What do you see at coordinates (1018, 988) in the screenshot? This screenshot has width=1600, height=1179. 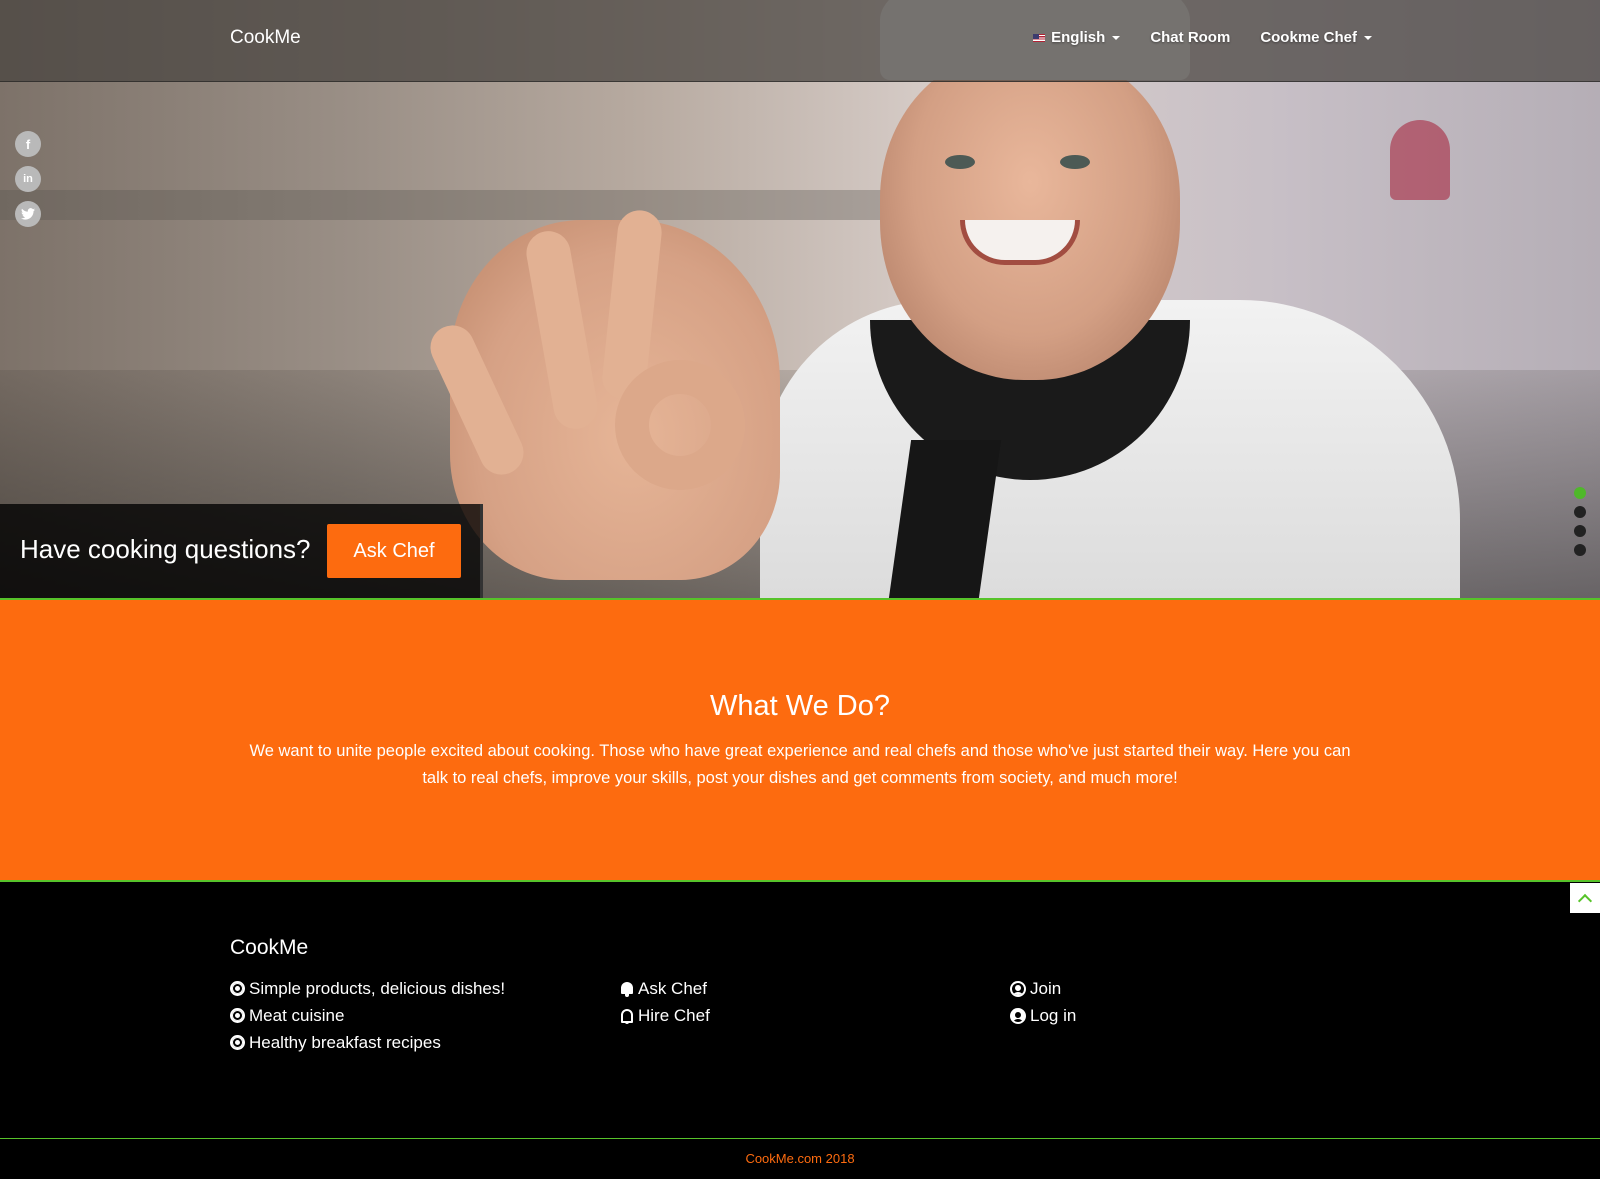 I see `user-circle-icon` at bounding box center [1018, 988].